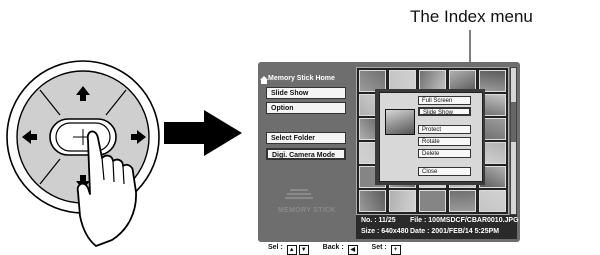 The height and width of the screenshot is (255, 600). I want to click on file-date: Date : 2001/FEB/14 5:25PM, so click(455, 231).